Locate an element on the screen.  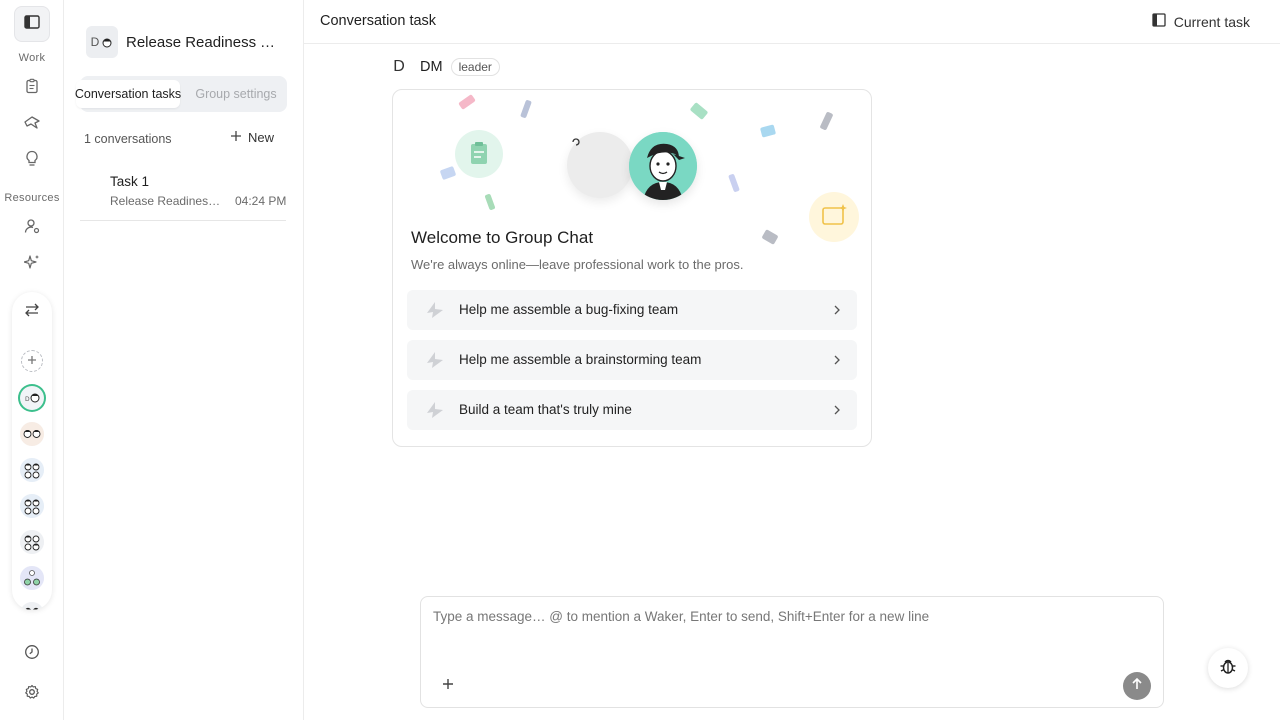
swap-button is located at coordinates (32, 312).